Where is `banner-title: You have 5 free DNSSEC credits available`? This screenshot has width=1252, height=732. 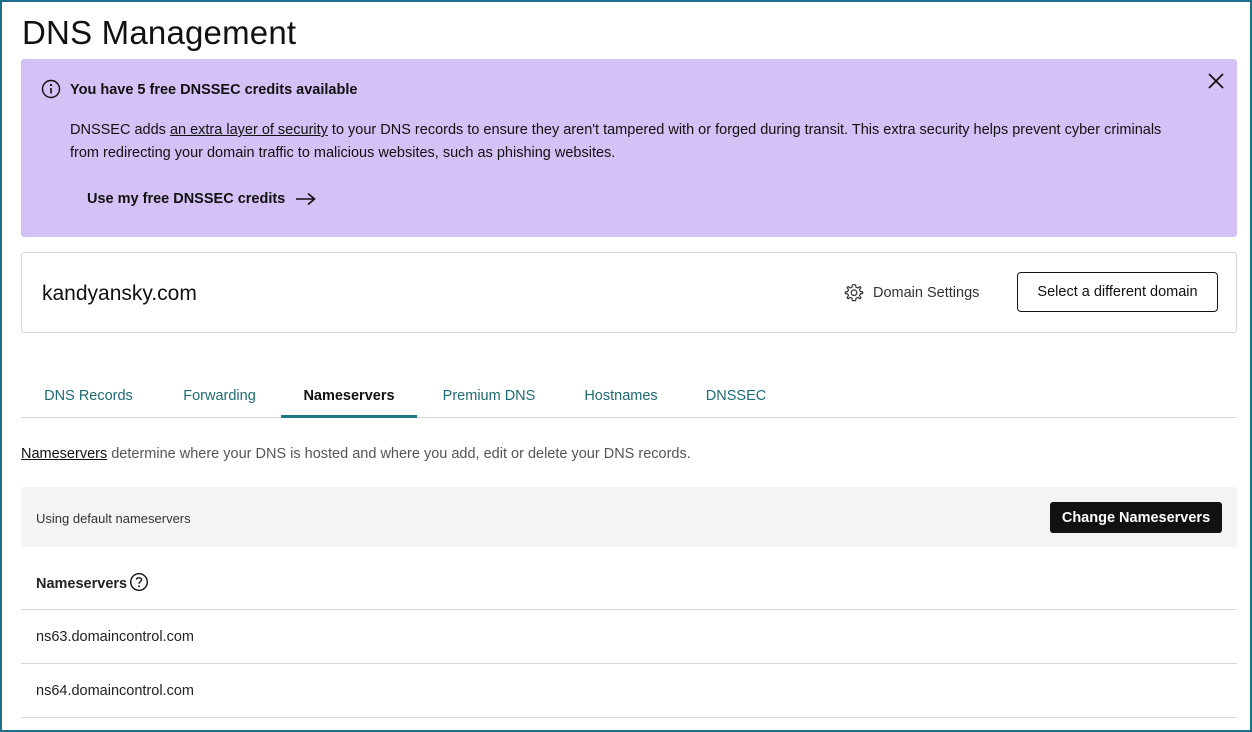 banner-title: You have 5 free DNSSEC credits available is located at coordinates (214, 90).